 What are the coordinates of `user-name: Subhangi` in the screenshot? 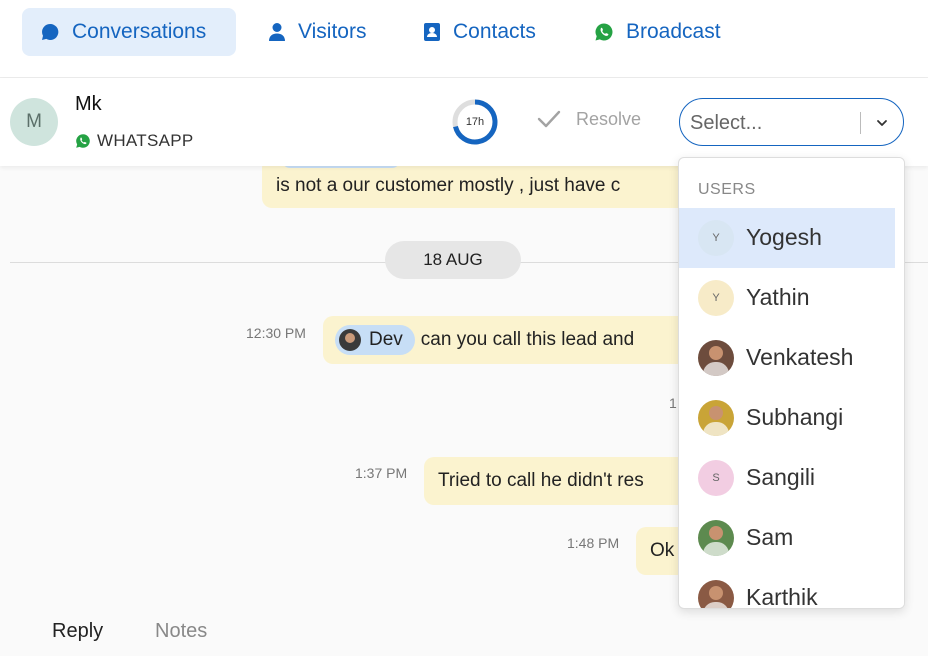 It's located at (795, 417).